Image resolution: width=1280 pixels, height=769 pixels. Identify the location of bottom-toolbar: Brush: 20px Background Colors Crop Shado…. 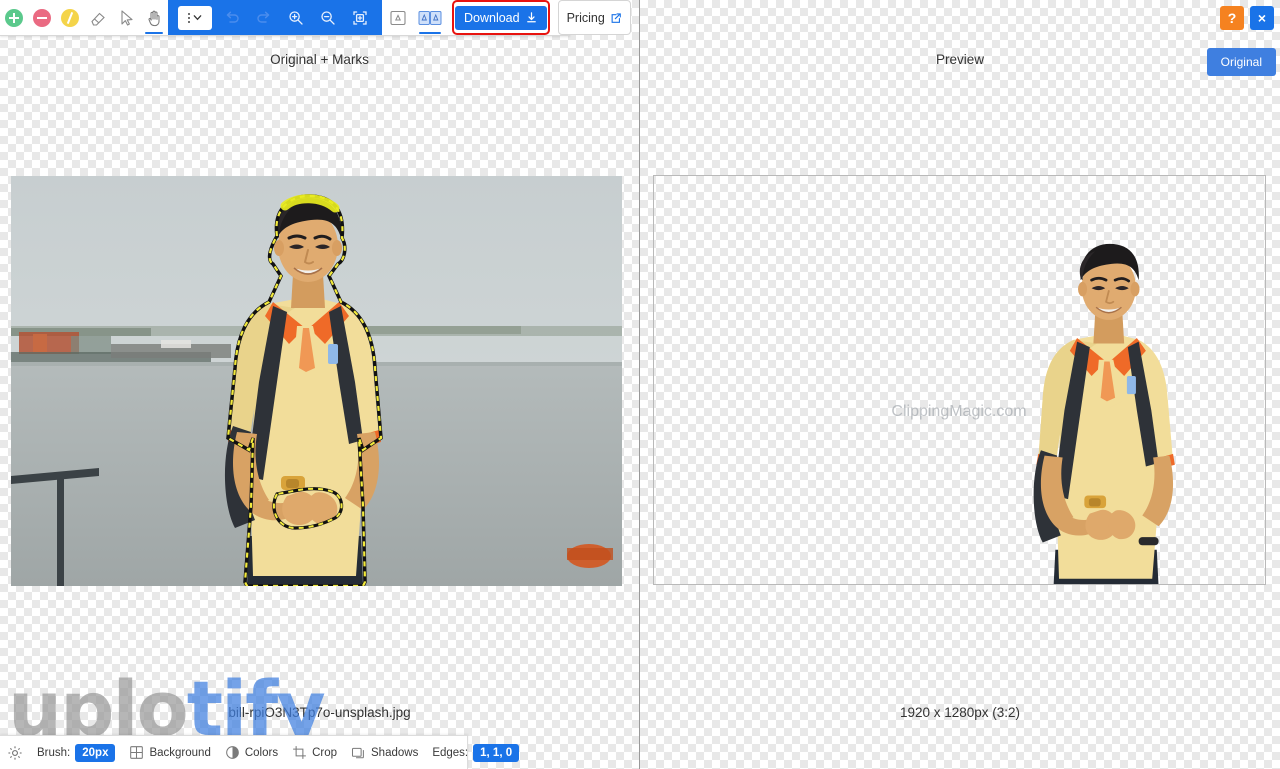
(260, 752).